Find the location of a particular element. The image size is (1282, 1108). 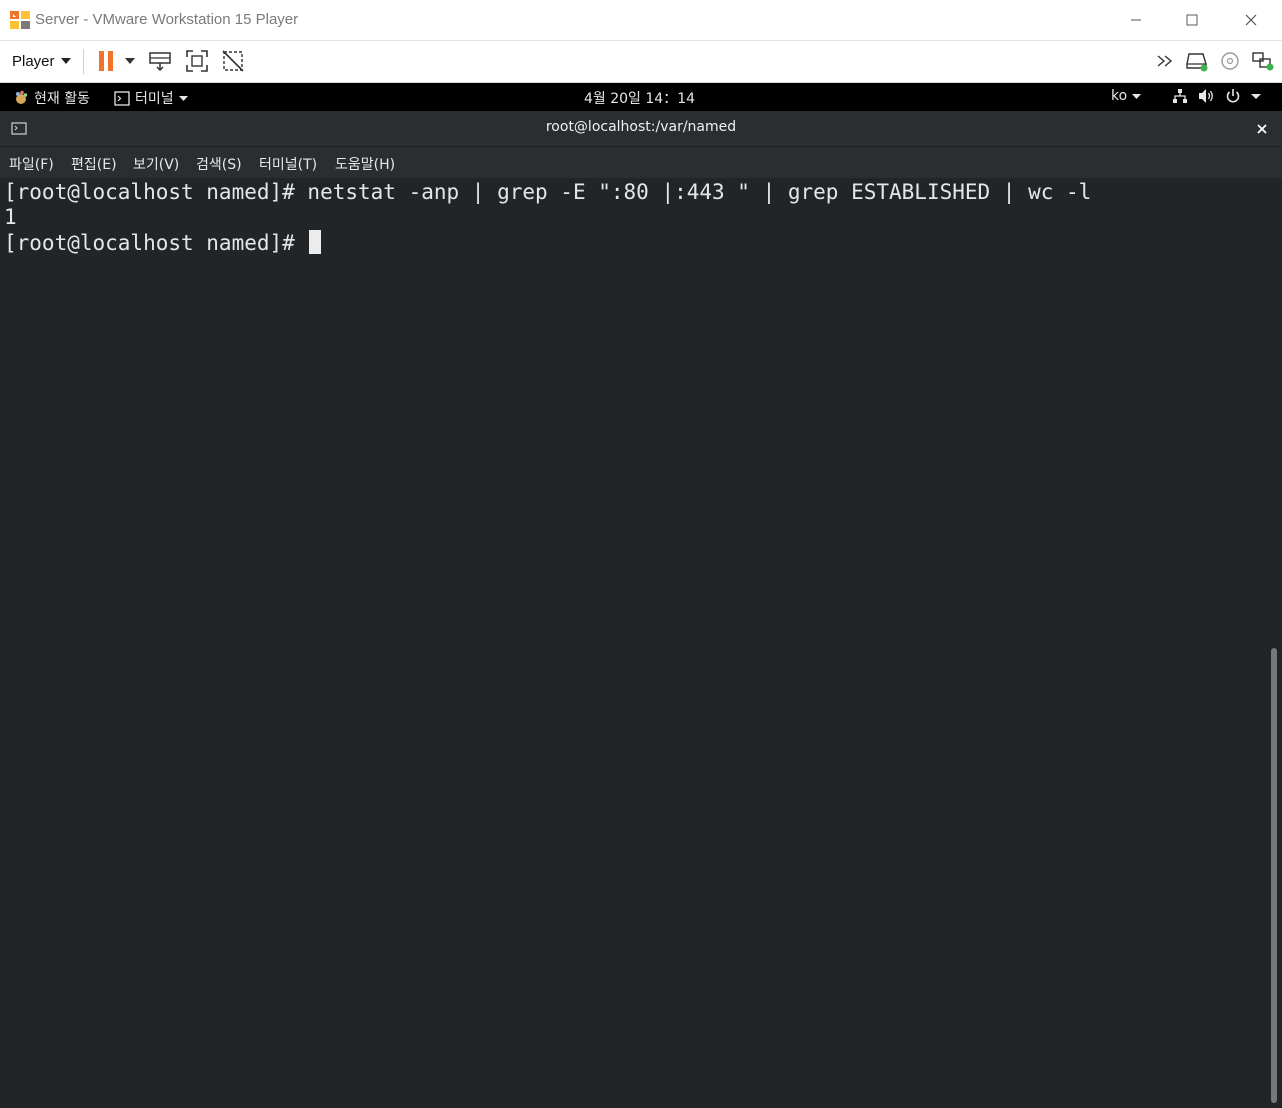

vmware-toolbar: Player is located at coordinates (641, 62).